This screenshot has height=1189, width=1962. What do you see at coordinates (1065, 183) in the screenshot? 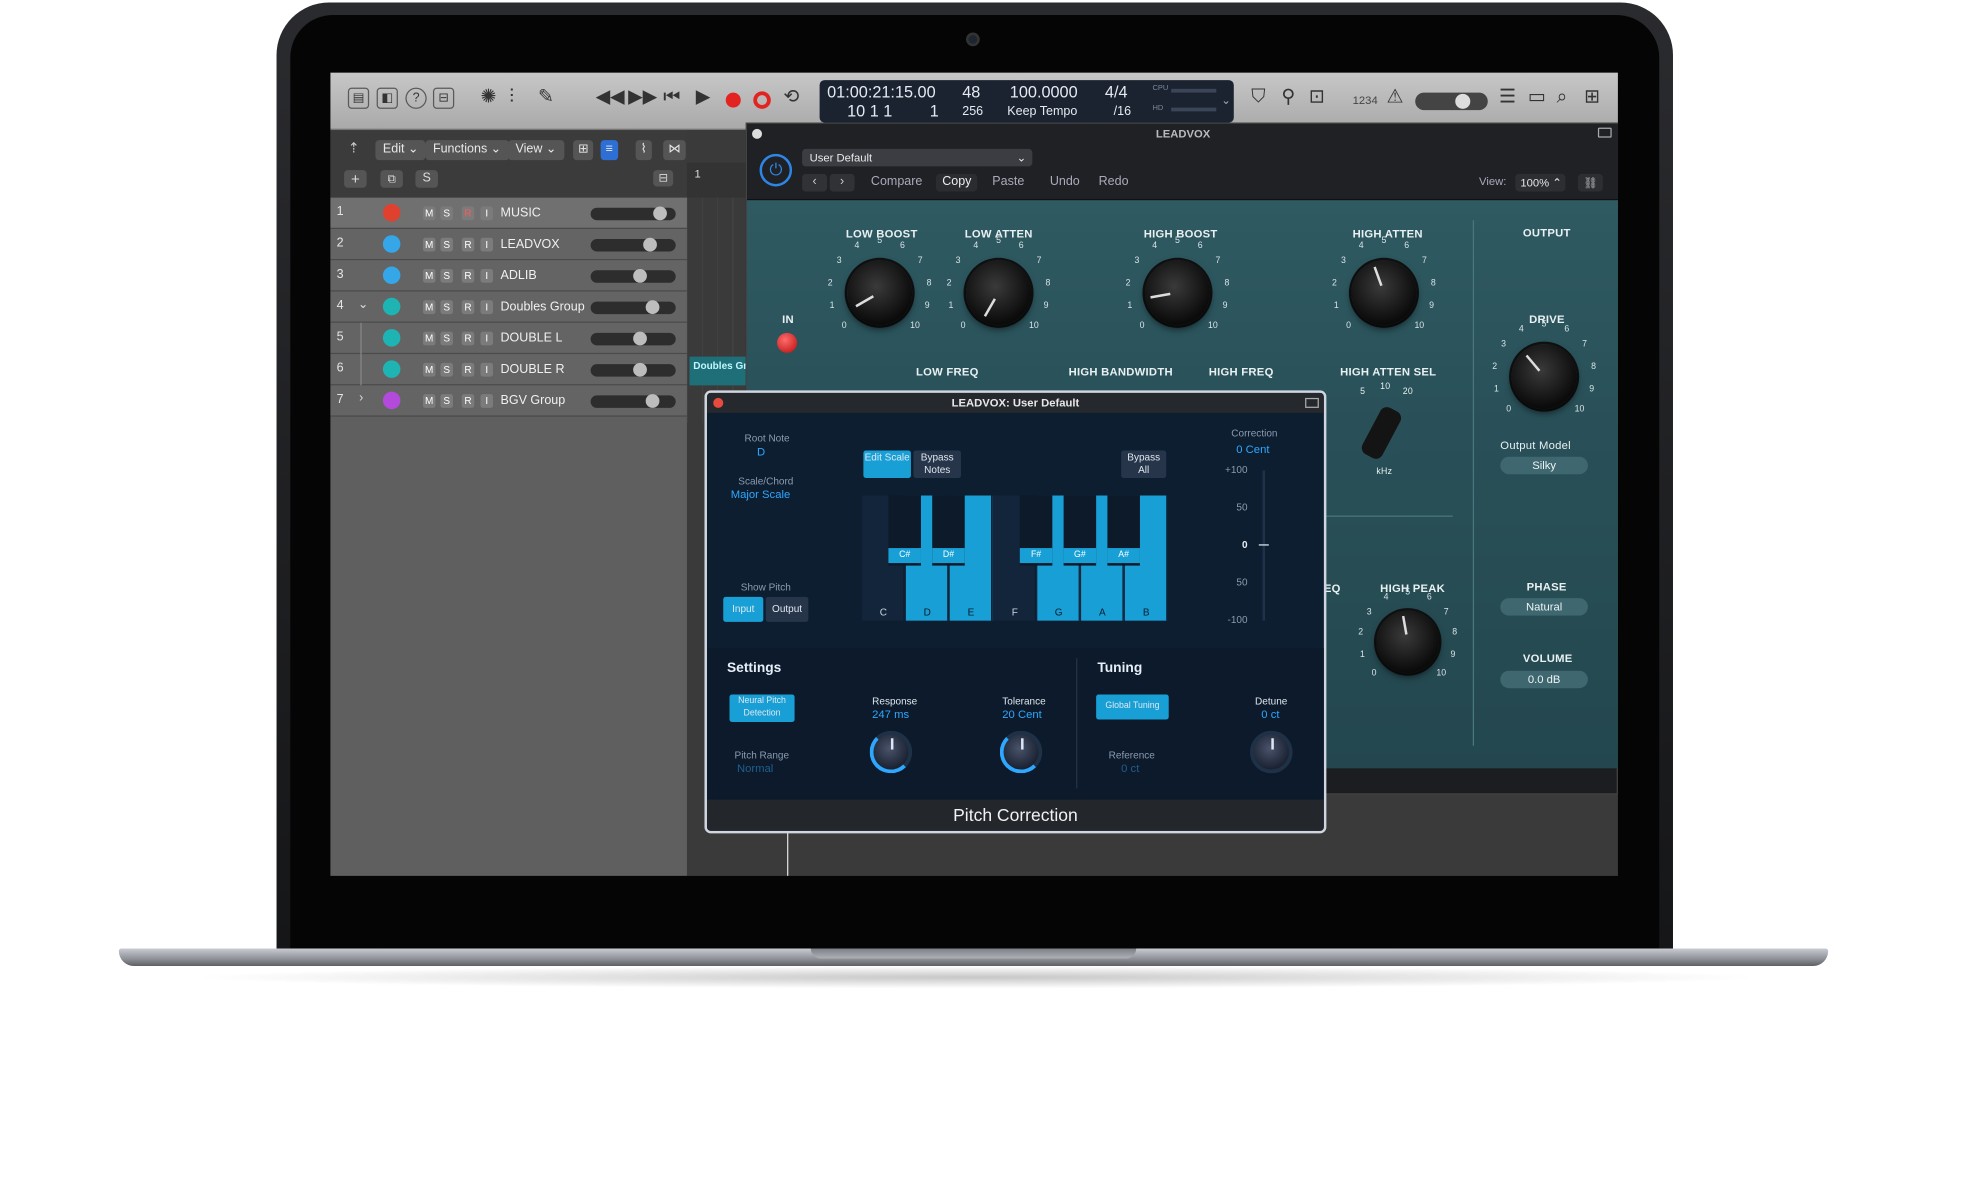
I see `undo-button: Undo` at bounding box center [1065, 183].